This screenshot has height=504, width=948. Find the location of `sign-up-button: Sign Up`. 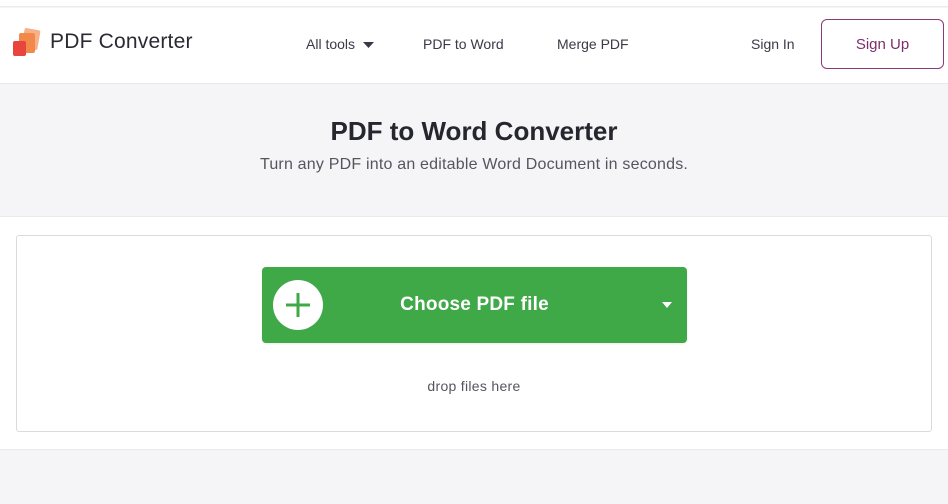

sign-up-button: Sign Up is located at coordinates (882, 44).